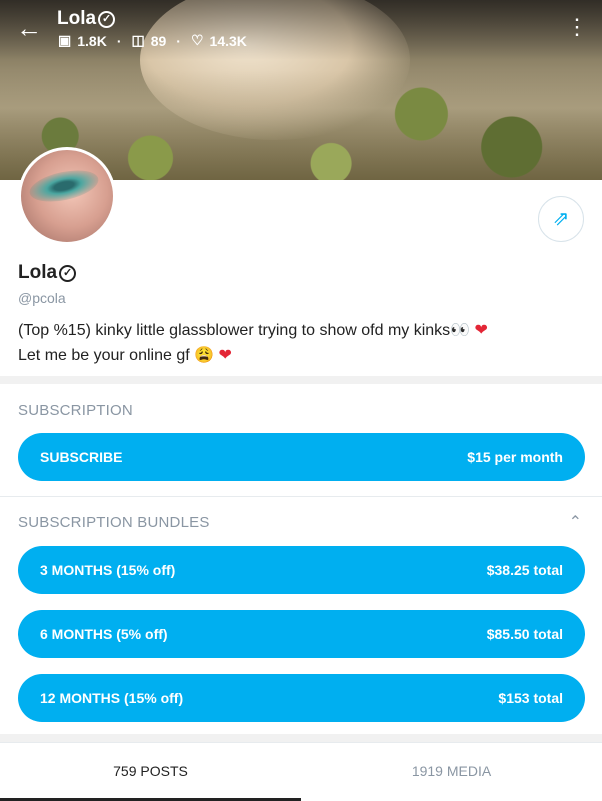  I want to click on subscription-title: SUBSCRIPTION, so click(75, 410).